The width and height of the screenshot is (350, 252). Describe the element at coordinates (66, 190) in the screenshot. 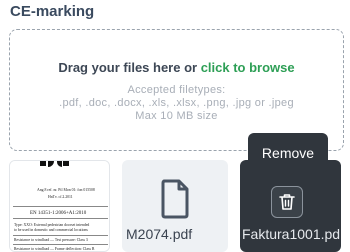

I see `preview-line: Ang.8 ref. nr. Pil Mon 01: fon 015508` at that location.